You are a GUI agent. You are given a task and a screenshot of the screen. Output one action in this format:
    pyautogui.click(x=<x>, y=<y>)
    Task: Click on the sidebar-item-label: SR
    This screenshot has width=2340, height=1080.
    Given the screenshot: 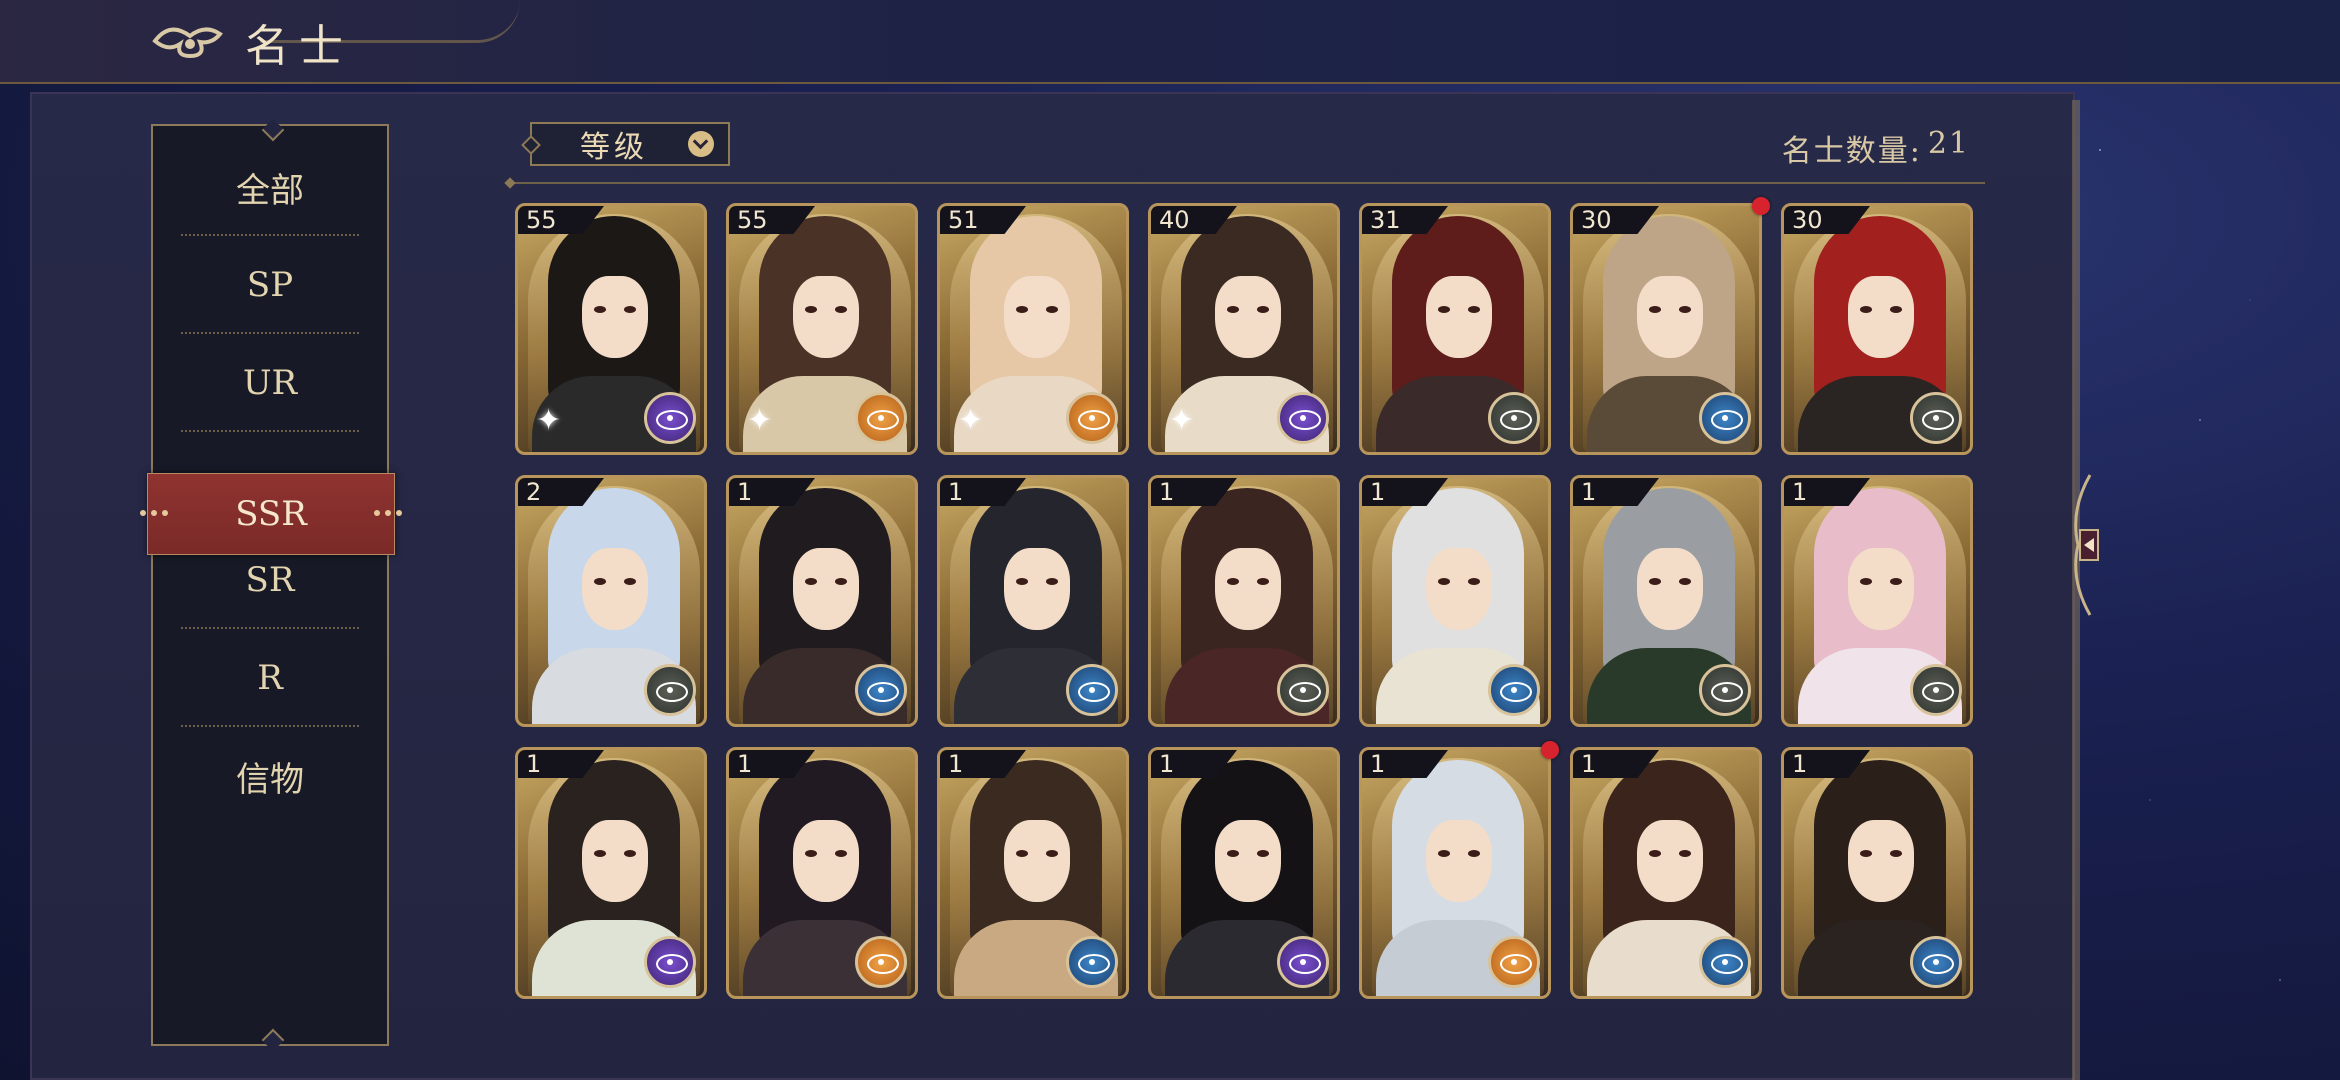 What is the action you would take?
    pyautogui.click(x=270, y=580)
    